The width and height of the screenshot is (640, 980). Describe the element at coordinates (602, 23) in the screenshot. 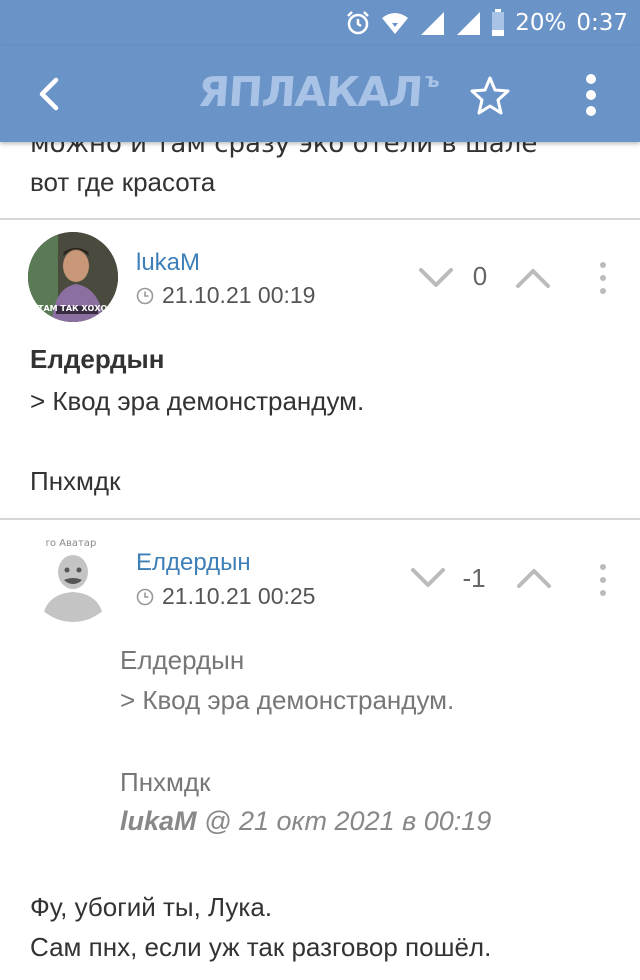

I see `status-time: 0:37` at that location.